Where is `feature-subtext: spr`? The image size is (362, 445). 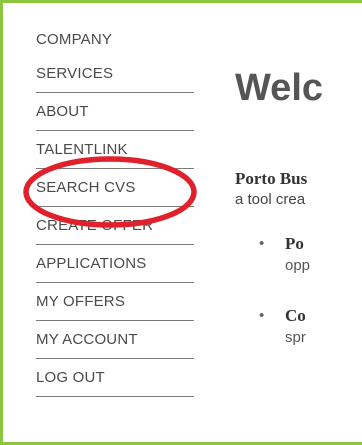
feature-subtext: spr is located at coordinates (295, 337).